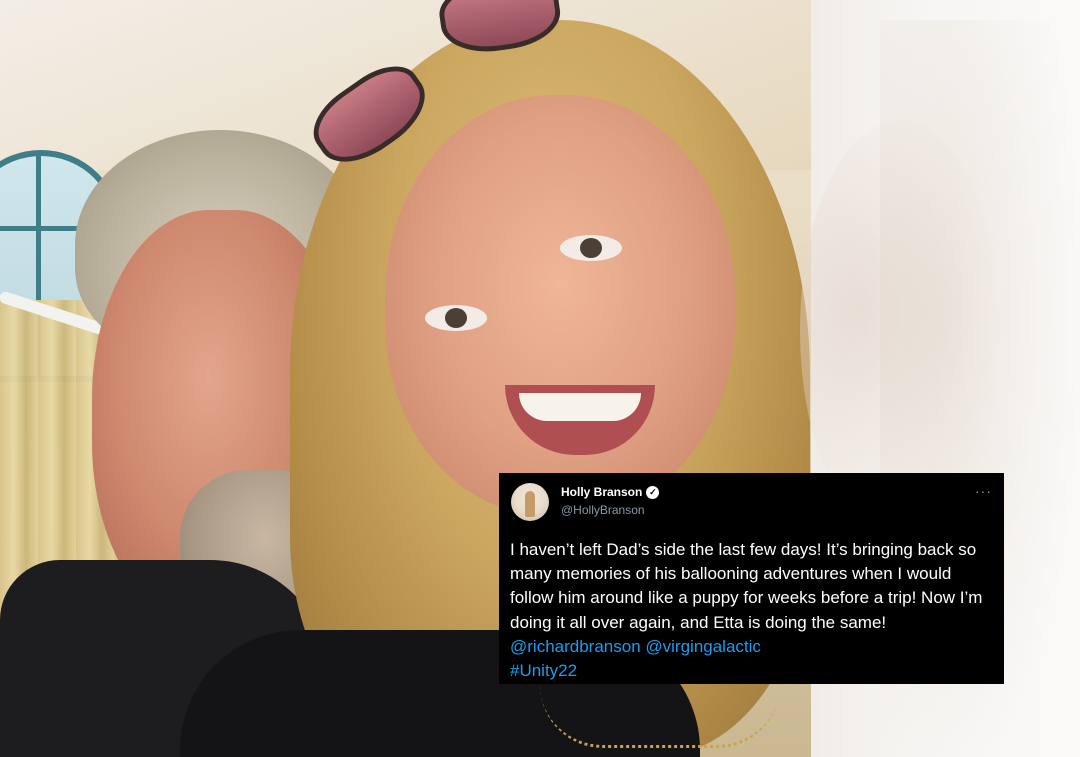 This screenshot has width=1080, height=757. I want to click on mention-virgingalactic: @virgingalactic, so click(703, 646).